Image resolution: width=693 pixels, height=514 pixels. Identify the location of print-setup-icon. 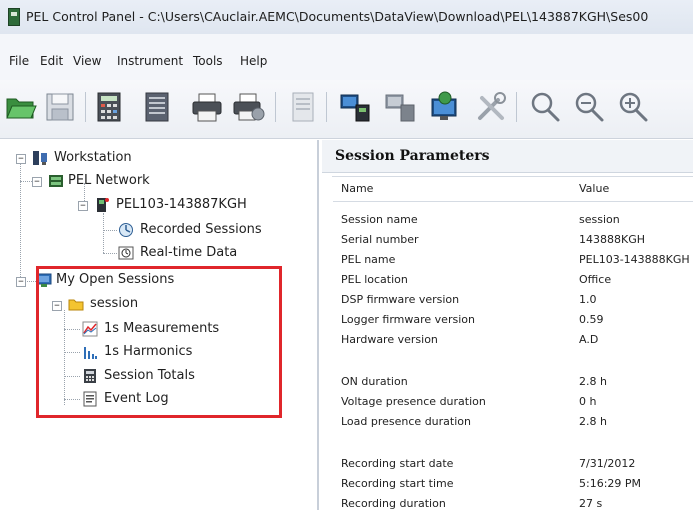
(249, 107).